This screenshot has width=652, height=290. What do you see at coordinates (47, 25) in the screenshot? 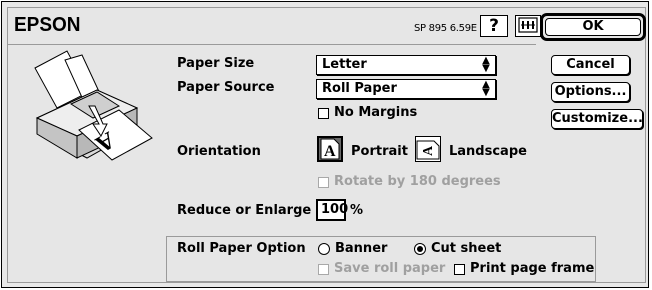
I see `brand-logo: EPSON` at bounding box center [47, 25].